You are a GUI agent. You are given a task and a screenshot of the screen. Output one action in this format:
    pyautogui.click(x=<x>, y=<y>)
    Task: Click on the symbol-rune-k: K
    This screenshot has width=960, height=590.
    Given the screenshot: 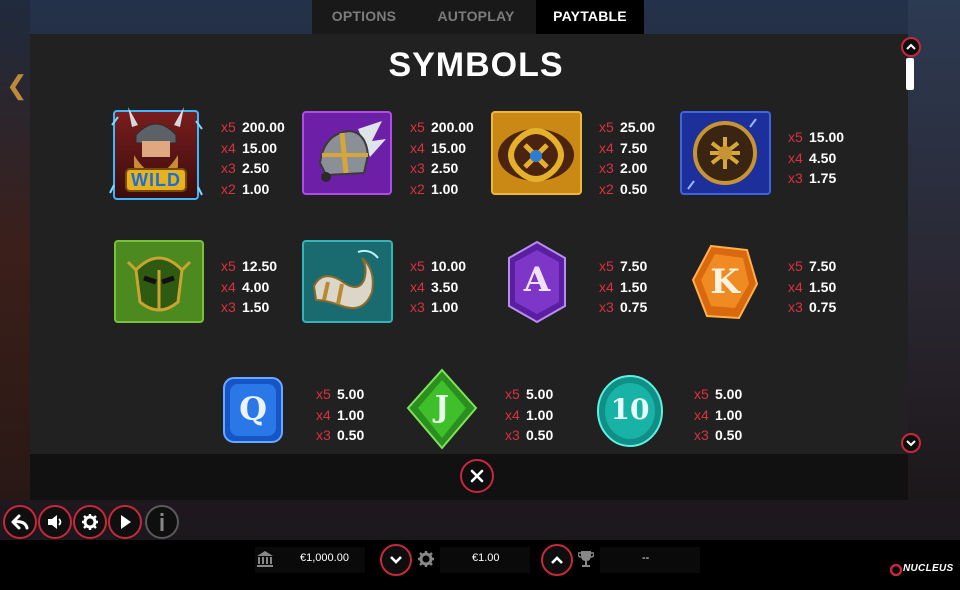 What is the action you would take?
    pyautogui.click(x=725, y=283)
    